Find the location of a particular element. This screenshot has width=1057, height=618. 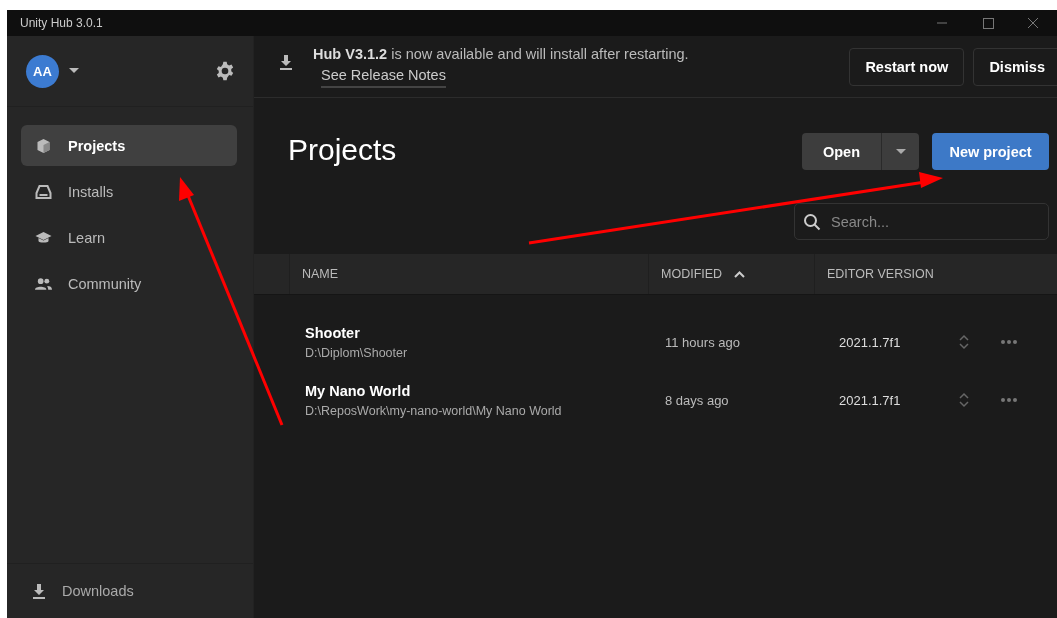

column-header: MODIFIED is located at coordinates (692, 274).